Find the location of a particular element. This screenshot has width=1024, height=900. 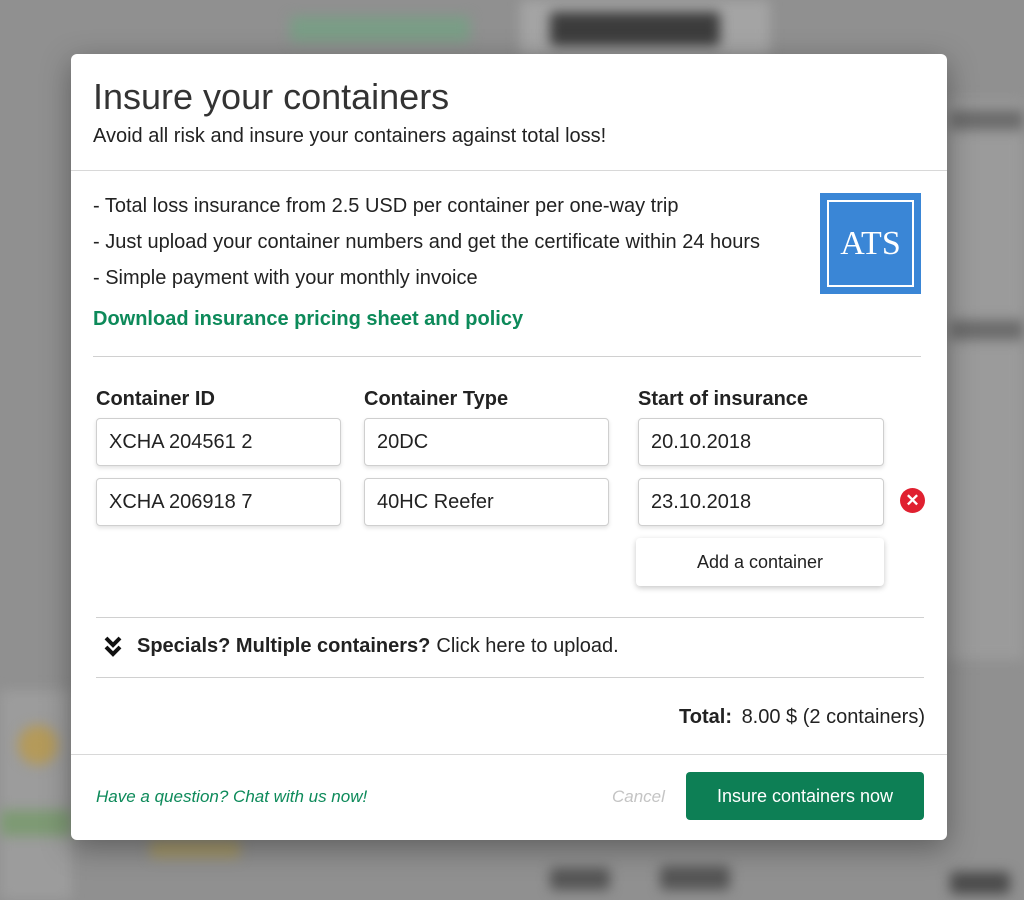

start-of-insurance-header: Start of insurance is located at coordinates (723, 399).